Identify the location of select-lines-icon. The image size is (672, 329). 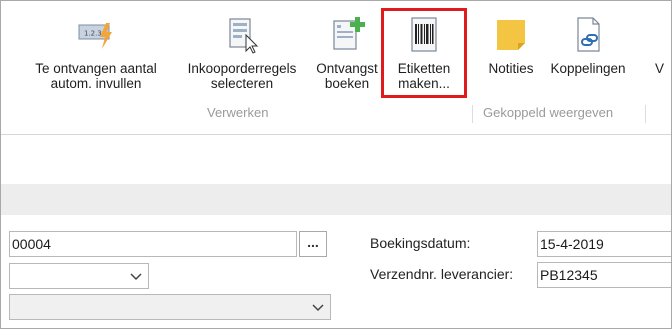
(244, 36).